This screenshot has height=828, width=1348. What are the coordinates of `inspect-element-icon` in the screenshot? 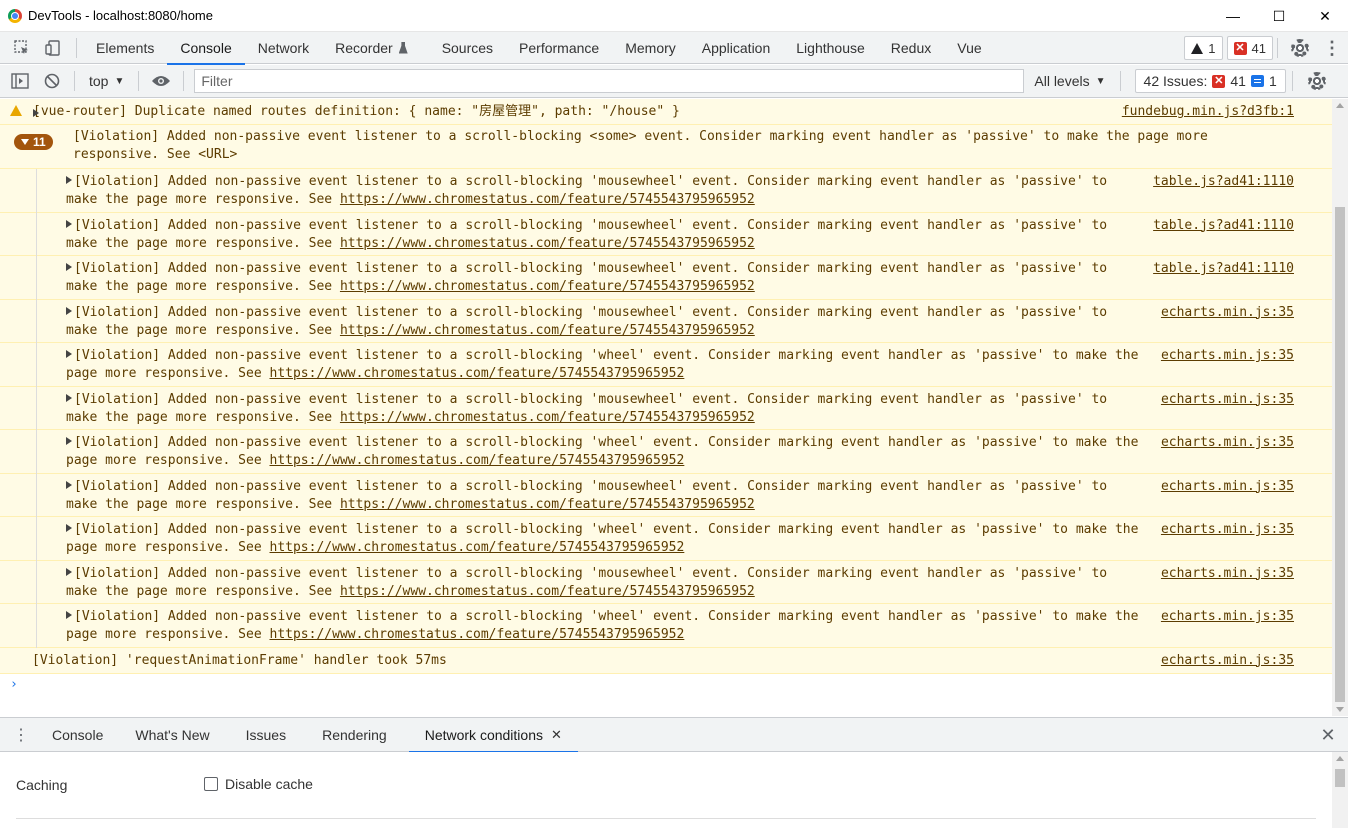 It's located at (22, 48).